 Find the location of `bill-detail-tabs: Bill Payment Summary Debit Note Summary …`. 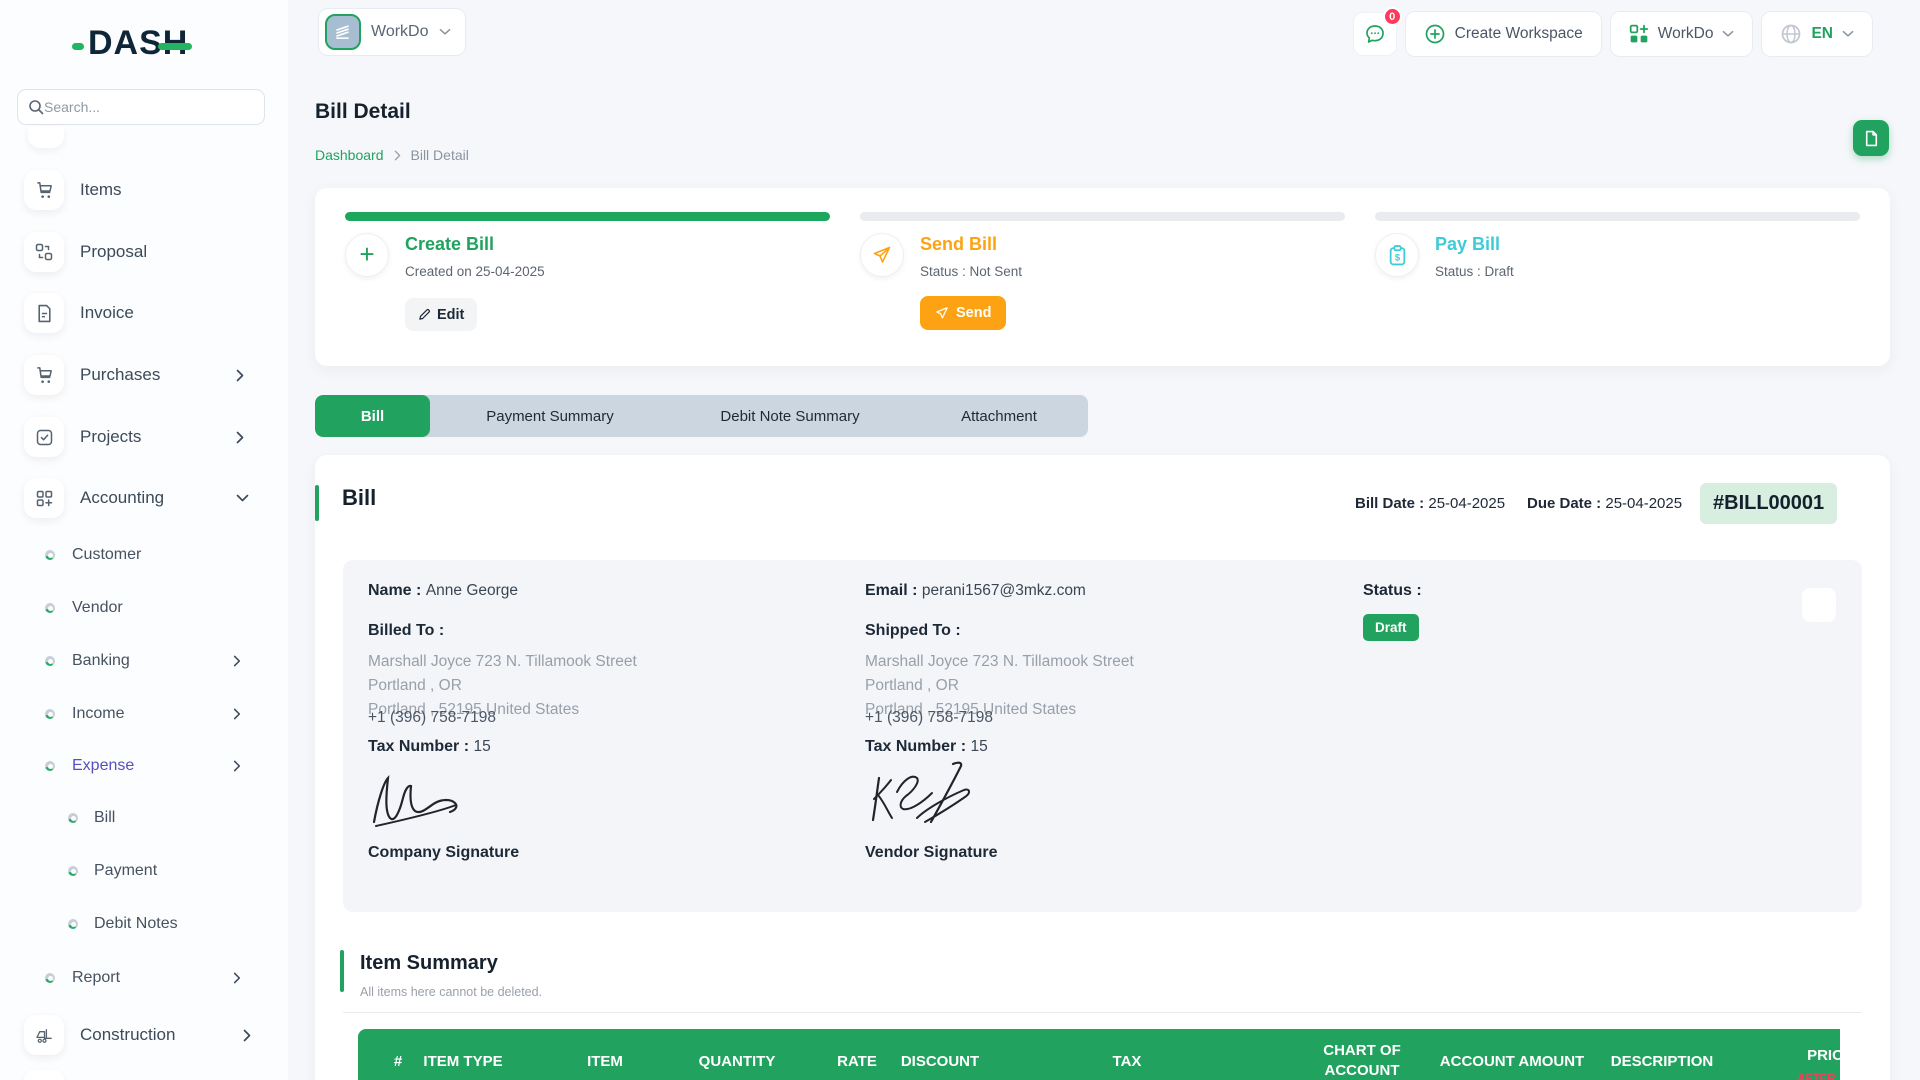

bill-detail-tabs: Bill Payment Summary Debit Note Summary … is located at coordinates (701, 416).